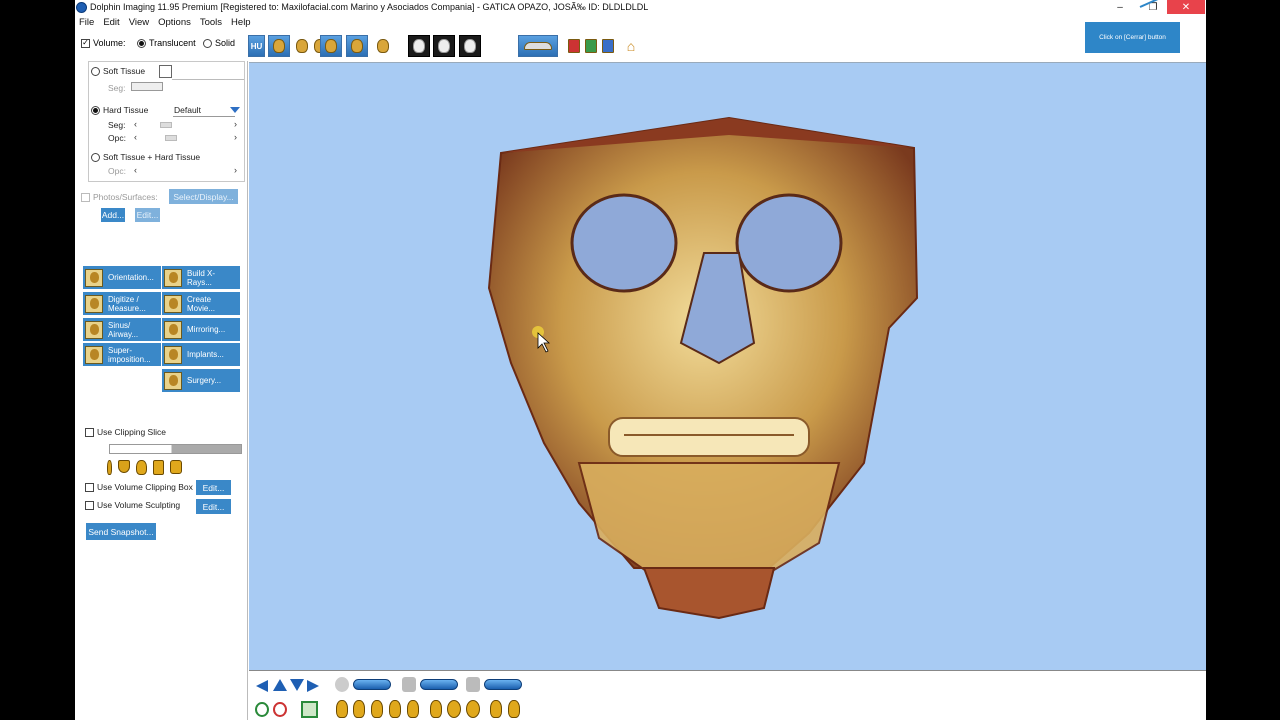 Image resolution: width=1280 pixels, height=720 pixels. Describe the element at coordinates (359, 709) in the screenshot. I see `skull-view-left-oblique-icon` at that location.